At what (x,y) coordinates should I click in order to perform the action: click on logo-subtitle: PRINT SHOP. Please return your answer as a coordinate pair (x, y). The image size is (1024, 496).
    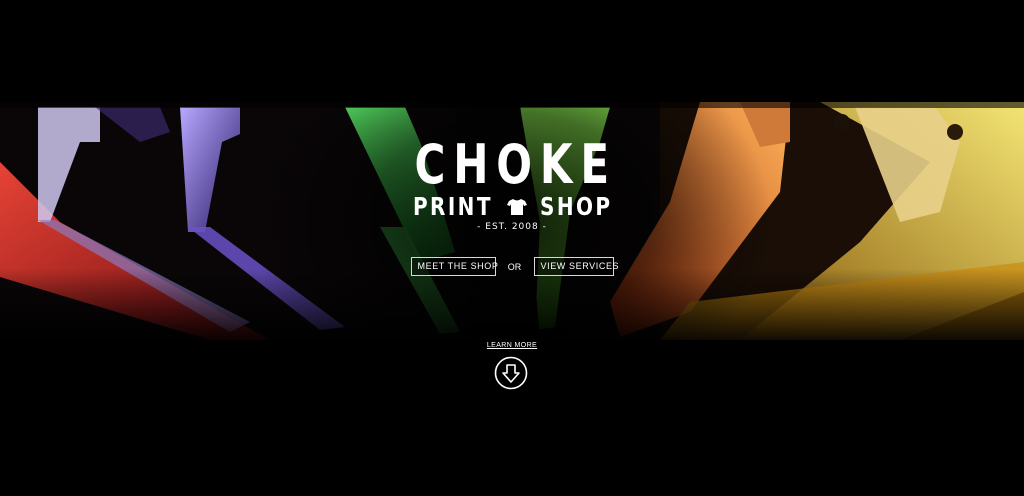
    Looking at the image, I should click on (512, 206).